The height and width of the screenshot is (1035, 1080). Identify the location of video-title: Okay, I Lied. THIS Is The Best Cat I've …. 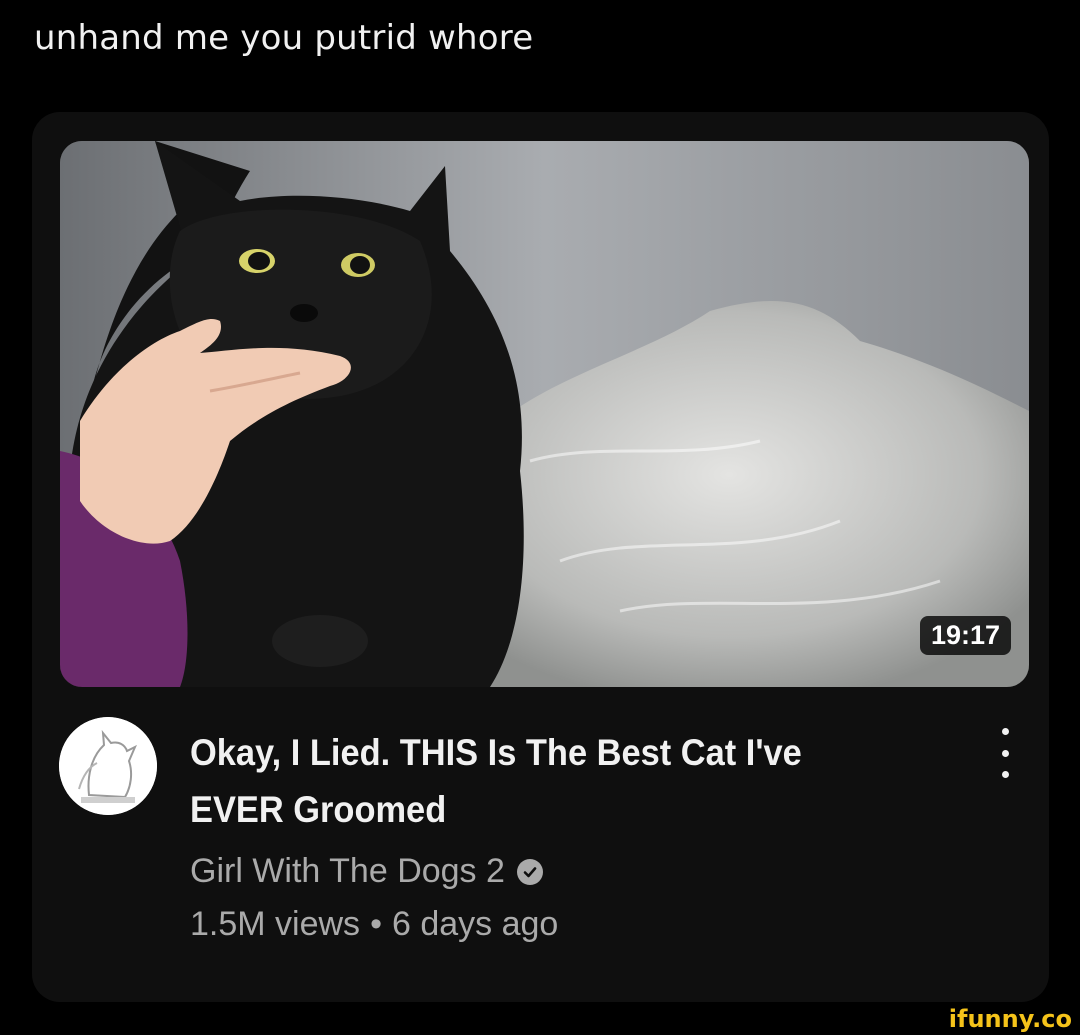
(534, 781).